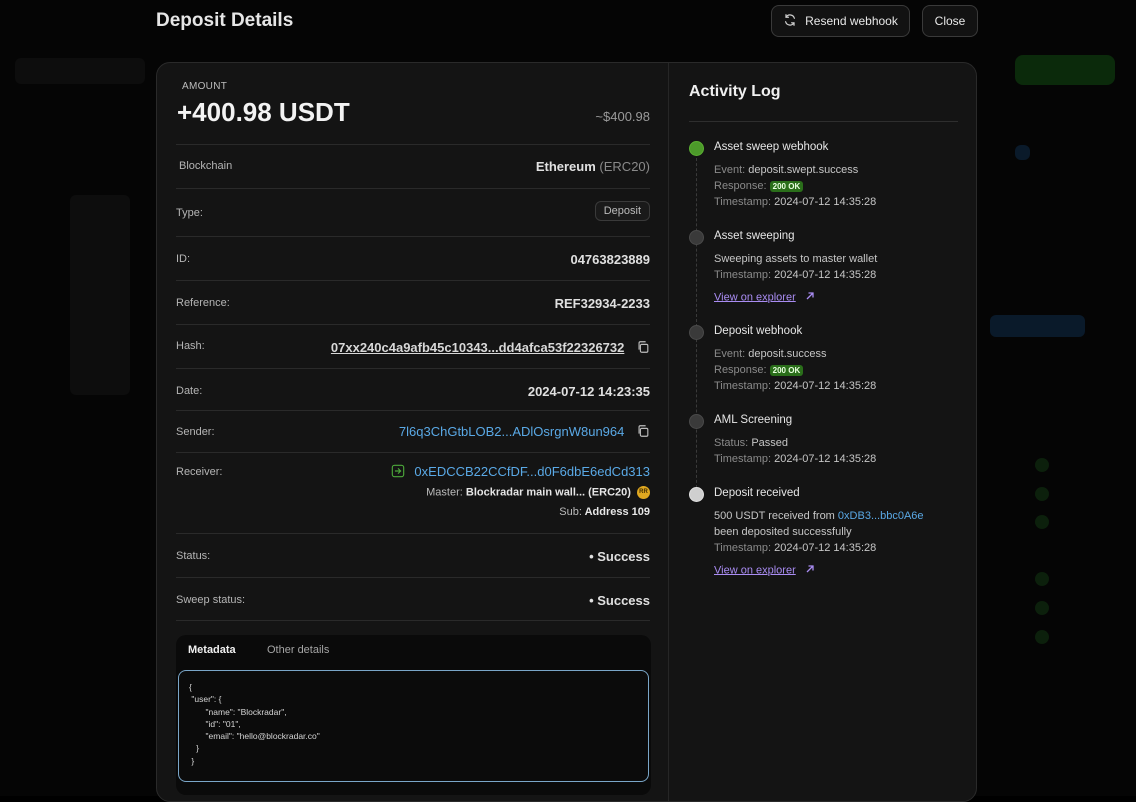 This screenshot has width=1136, height=802. I want to click on master-wallet-badge: RR, so click(643, 492).